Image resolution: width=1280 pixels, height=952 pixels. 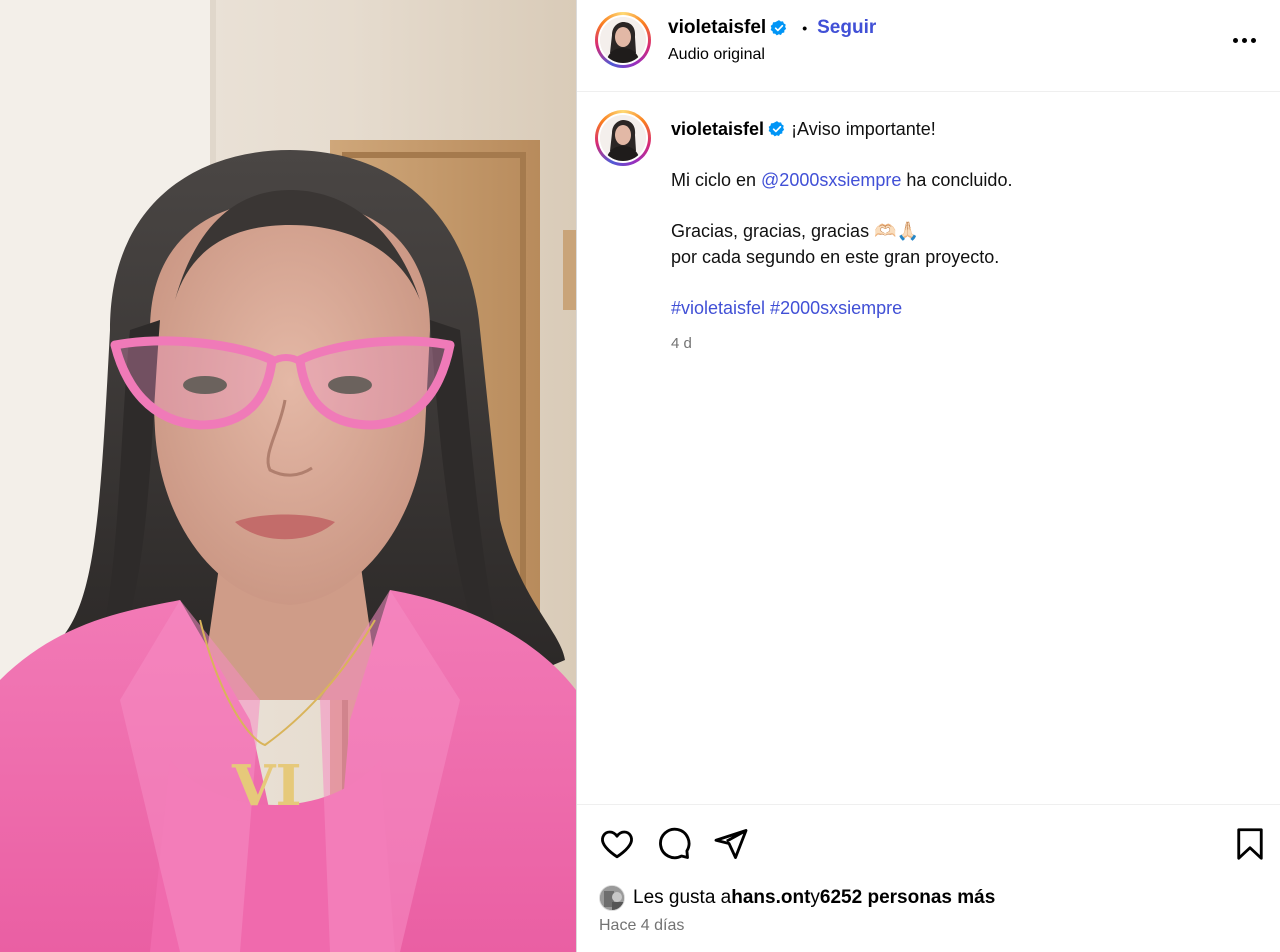 I want to click on author-username: violetaisfel, so click(x=717, y=28).